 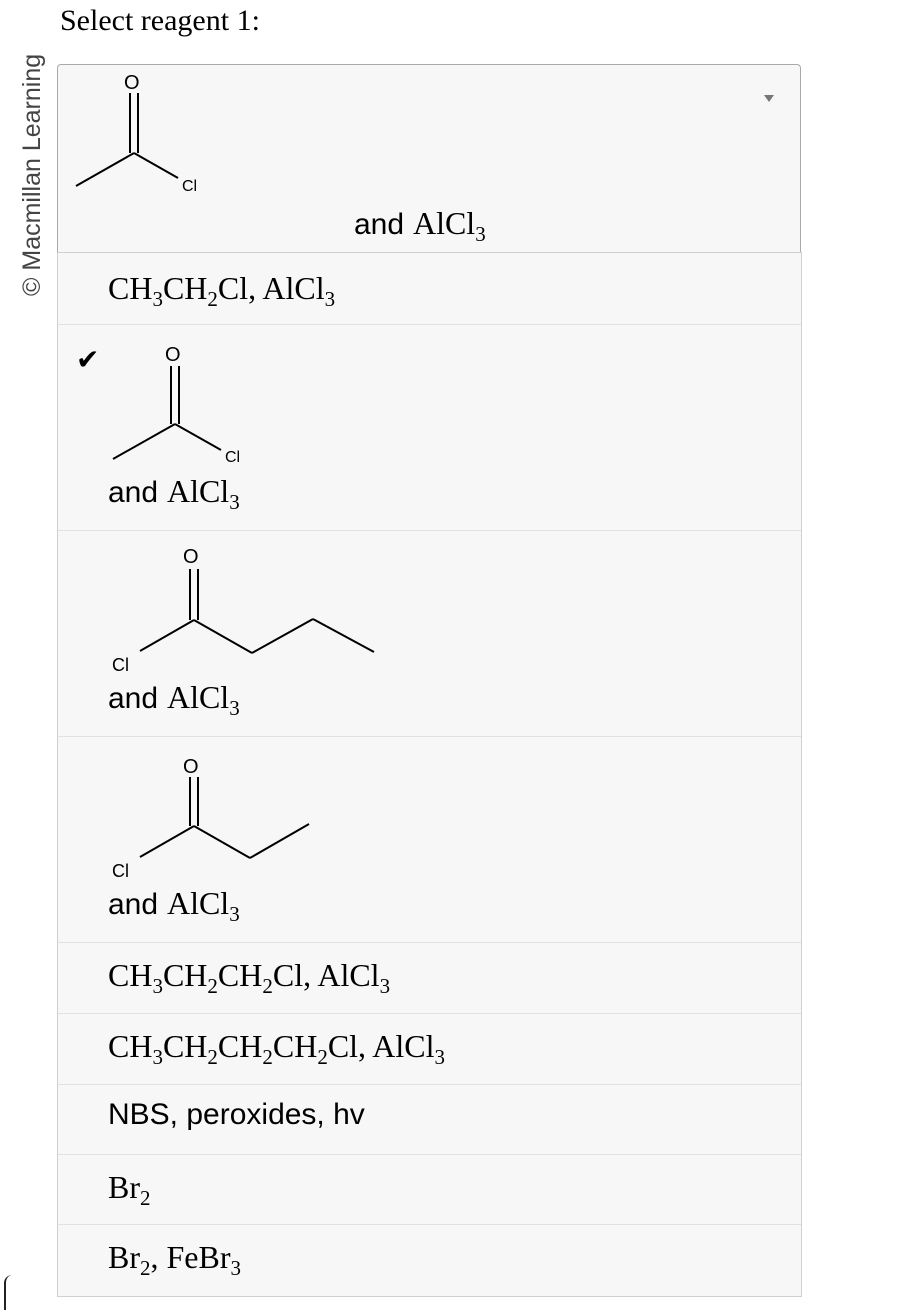 I want to click on and-text: and, so click(x=379, y=224).